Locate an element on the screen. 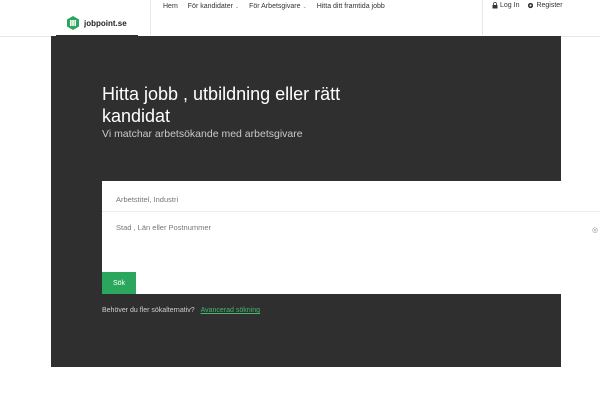  nav-item-label: För kandidater is located at coordinates (210, 6).